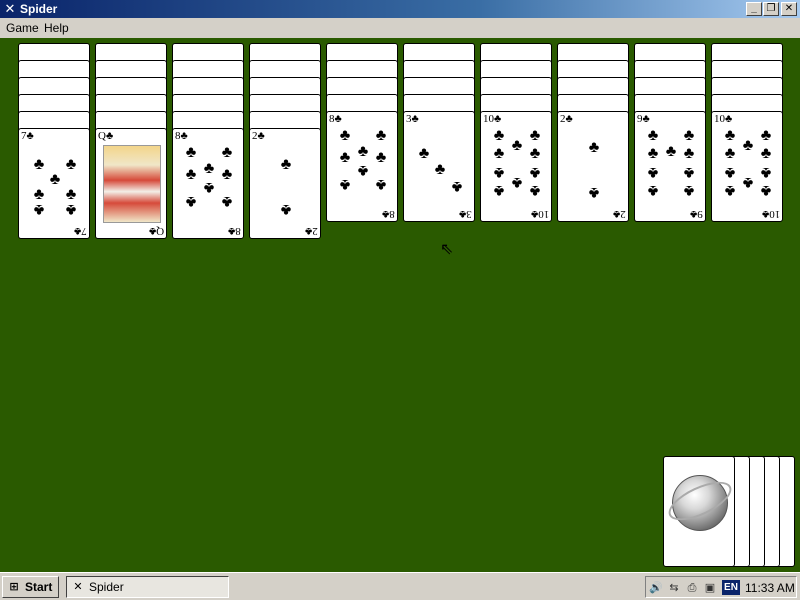 This screenshot has height=600, width=800. What do you see at coordinates (147, 587) in the screenshot?
I see `taskbar-spider-button: ✕ Spider` at bounding box center [147, 587].